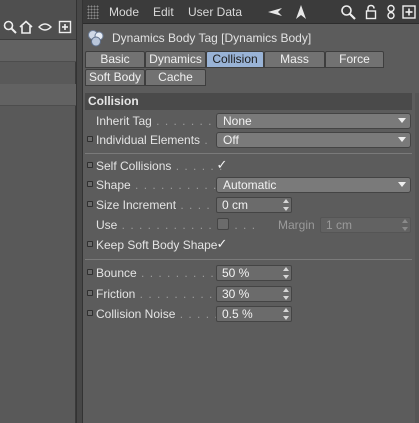 The width and height of the screenshot is (419, 423). I want to click on tab-mass: Mass, so click(294, 59).